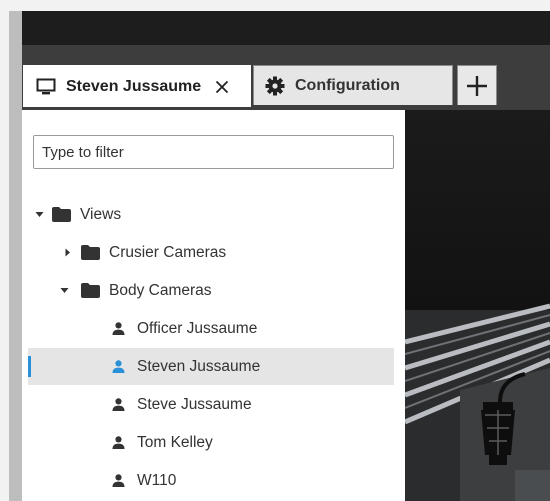 This screenshot has height=501, width=550. I want to click on camera-label: Officer Jussaume, so click(197, 328).